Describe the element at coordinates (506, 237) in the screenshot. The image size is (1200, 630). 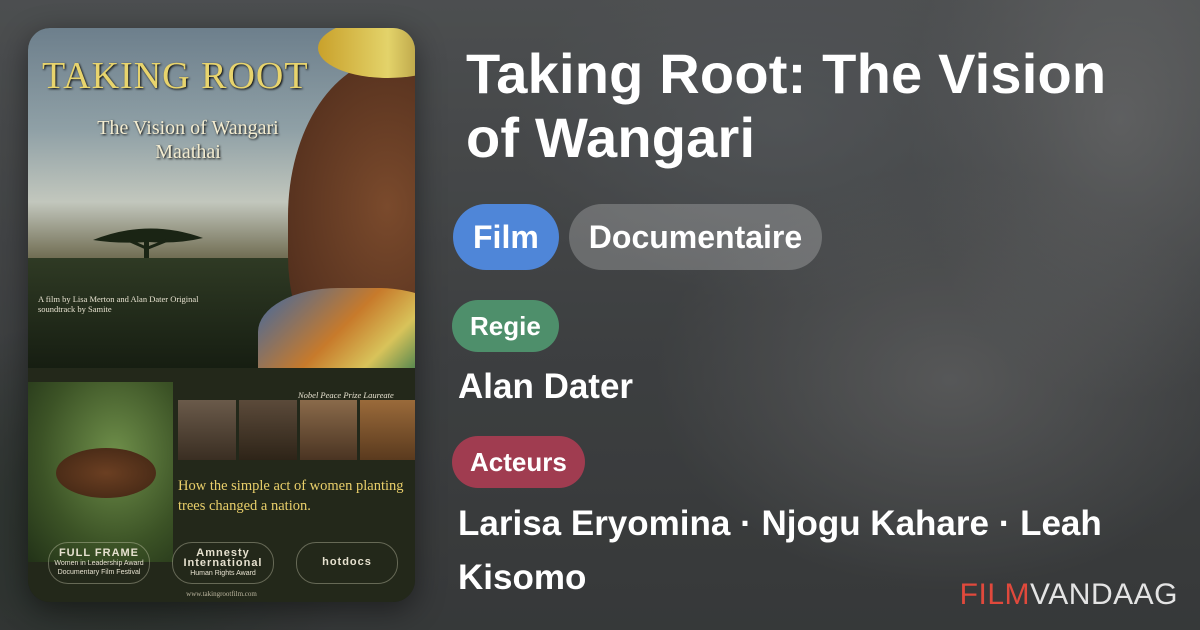
I see `tag-type: Film` at that location.